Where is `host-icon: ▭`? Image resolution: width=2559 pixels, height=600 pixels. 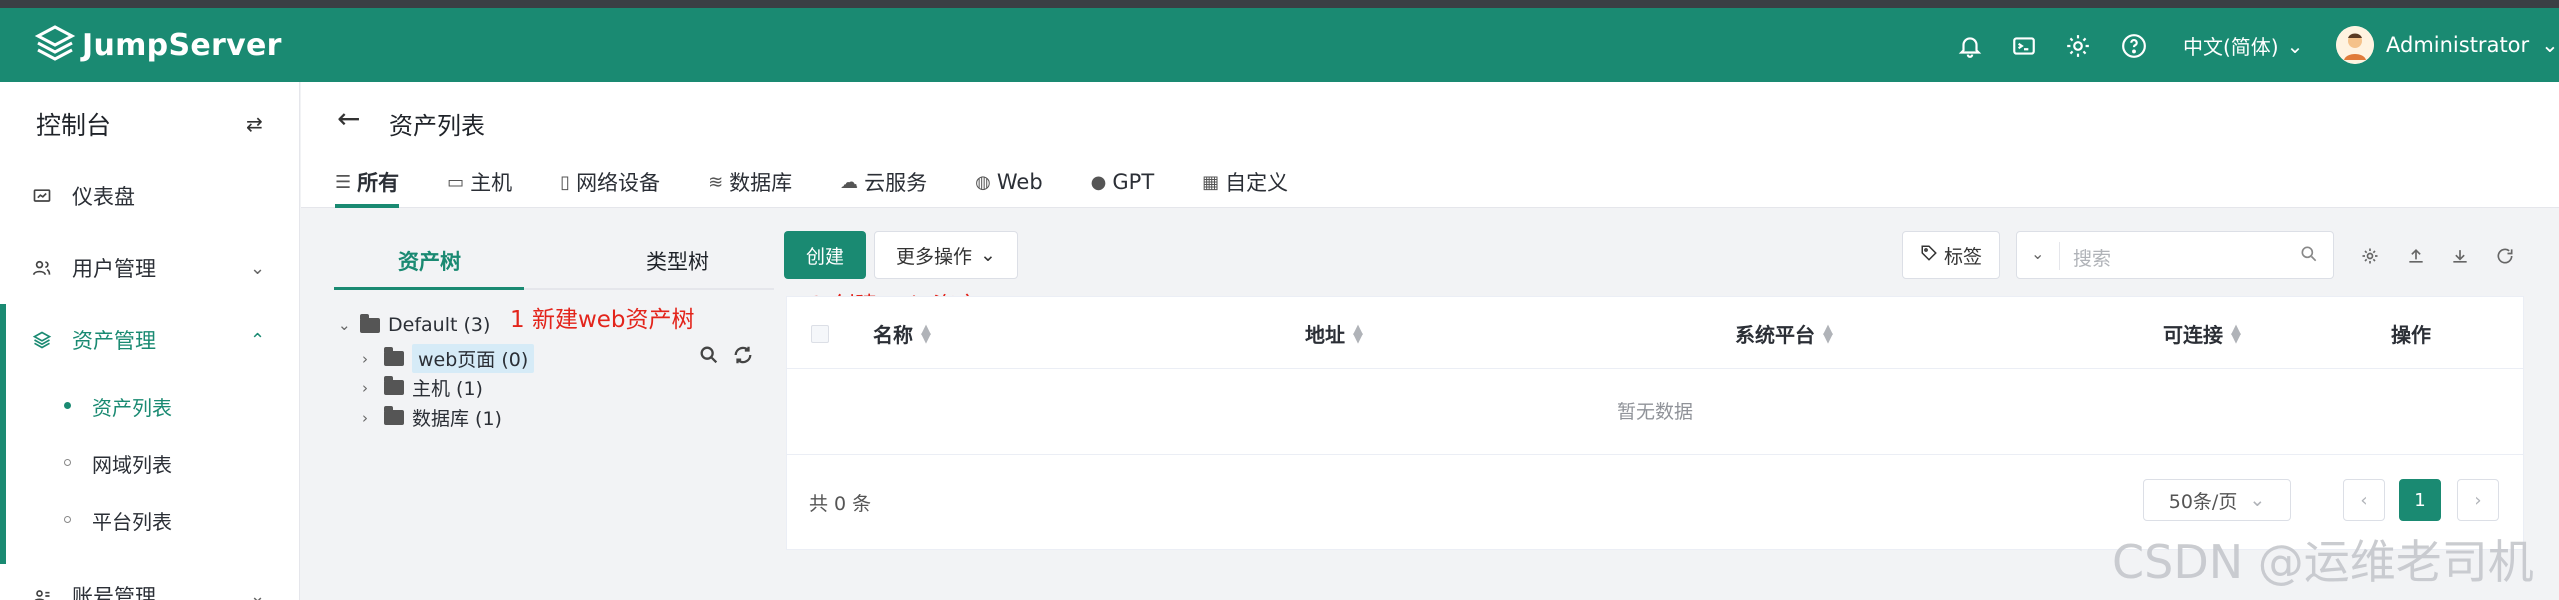
host-icon: ▭ is located at coordinates (456, 182).